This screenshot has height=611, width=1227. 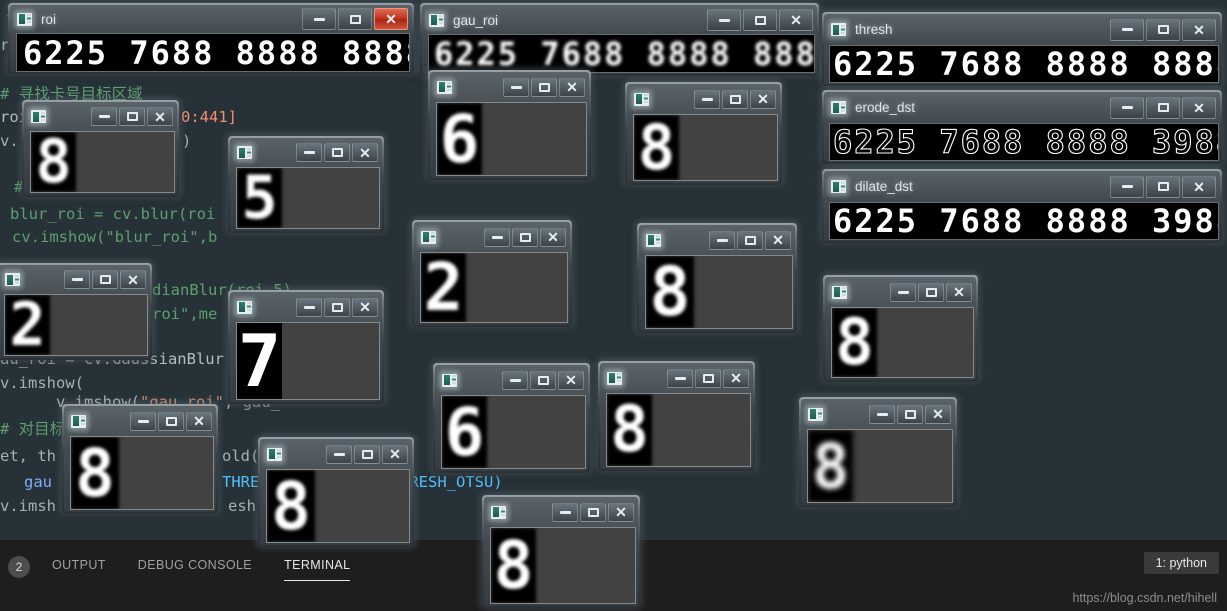 I want to click on opencv-window-d-8e: ✕ 8, so click(x=717, y=278).